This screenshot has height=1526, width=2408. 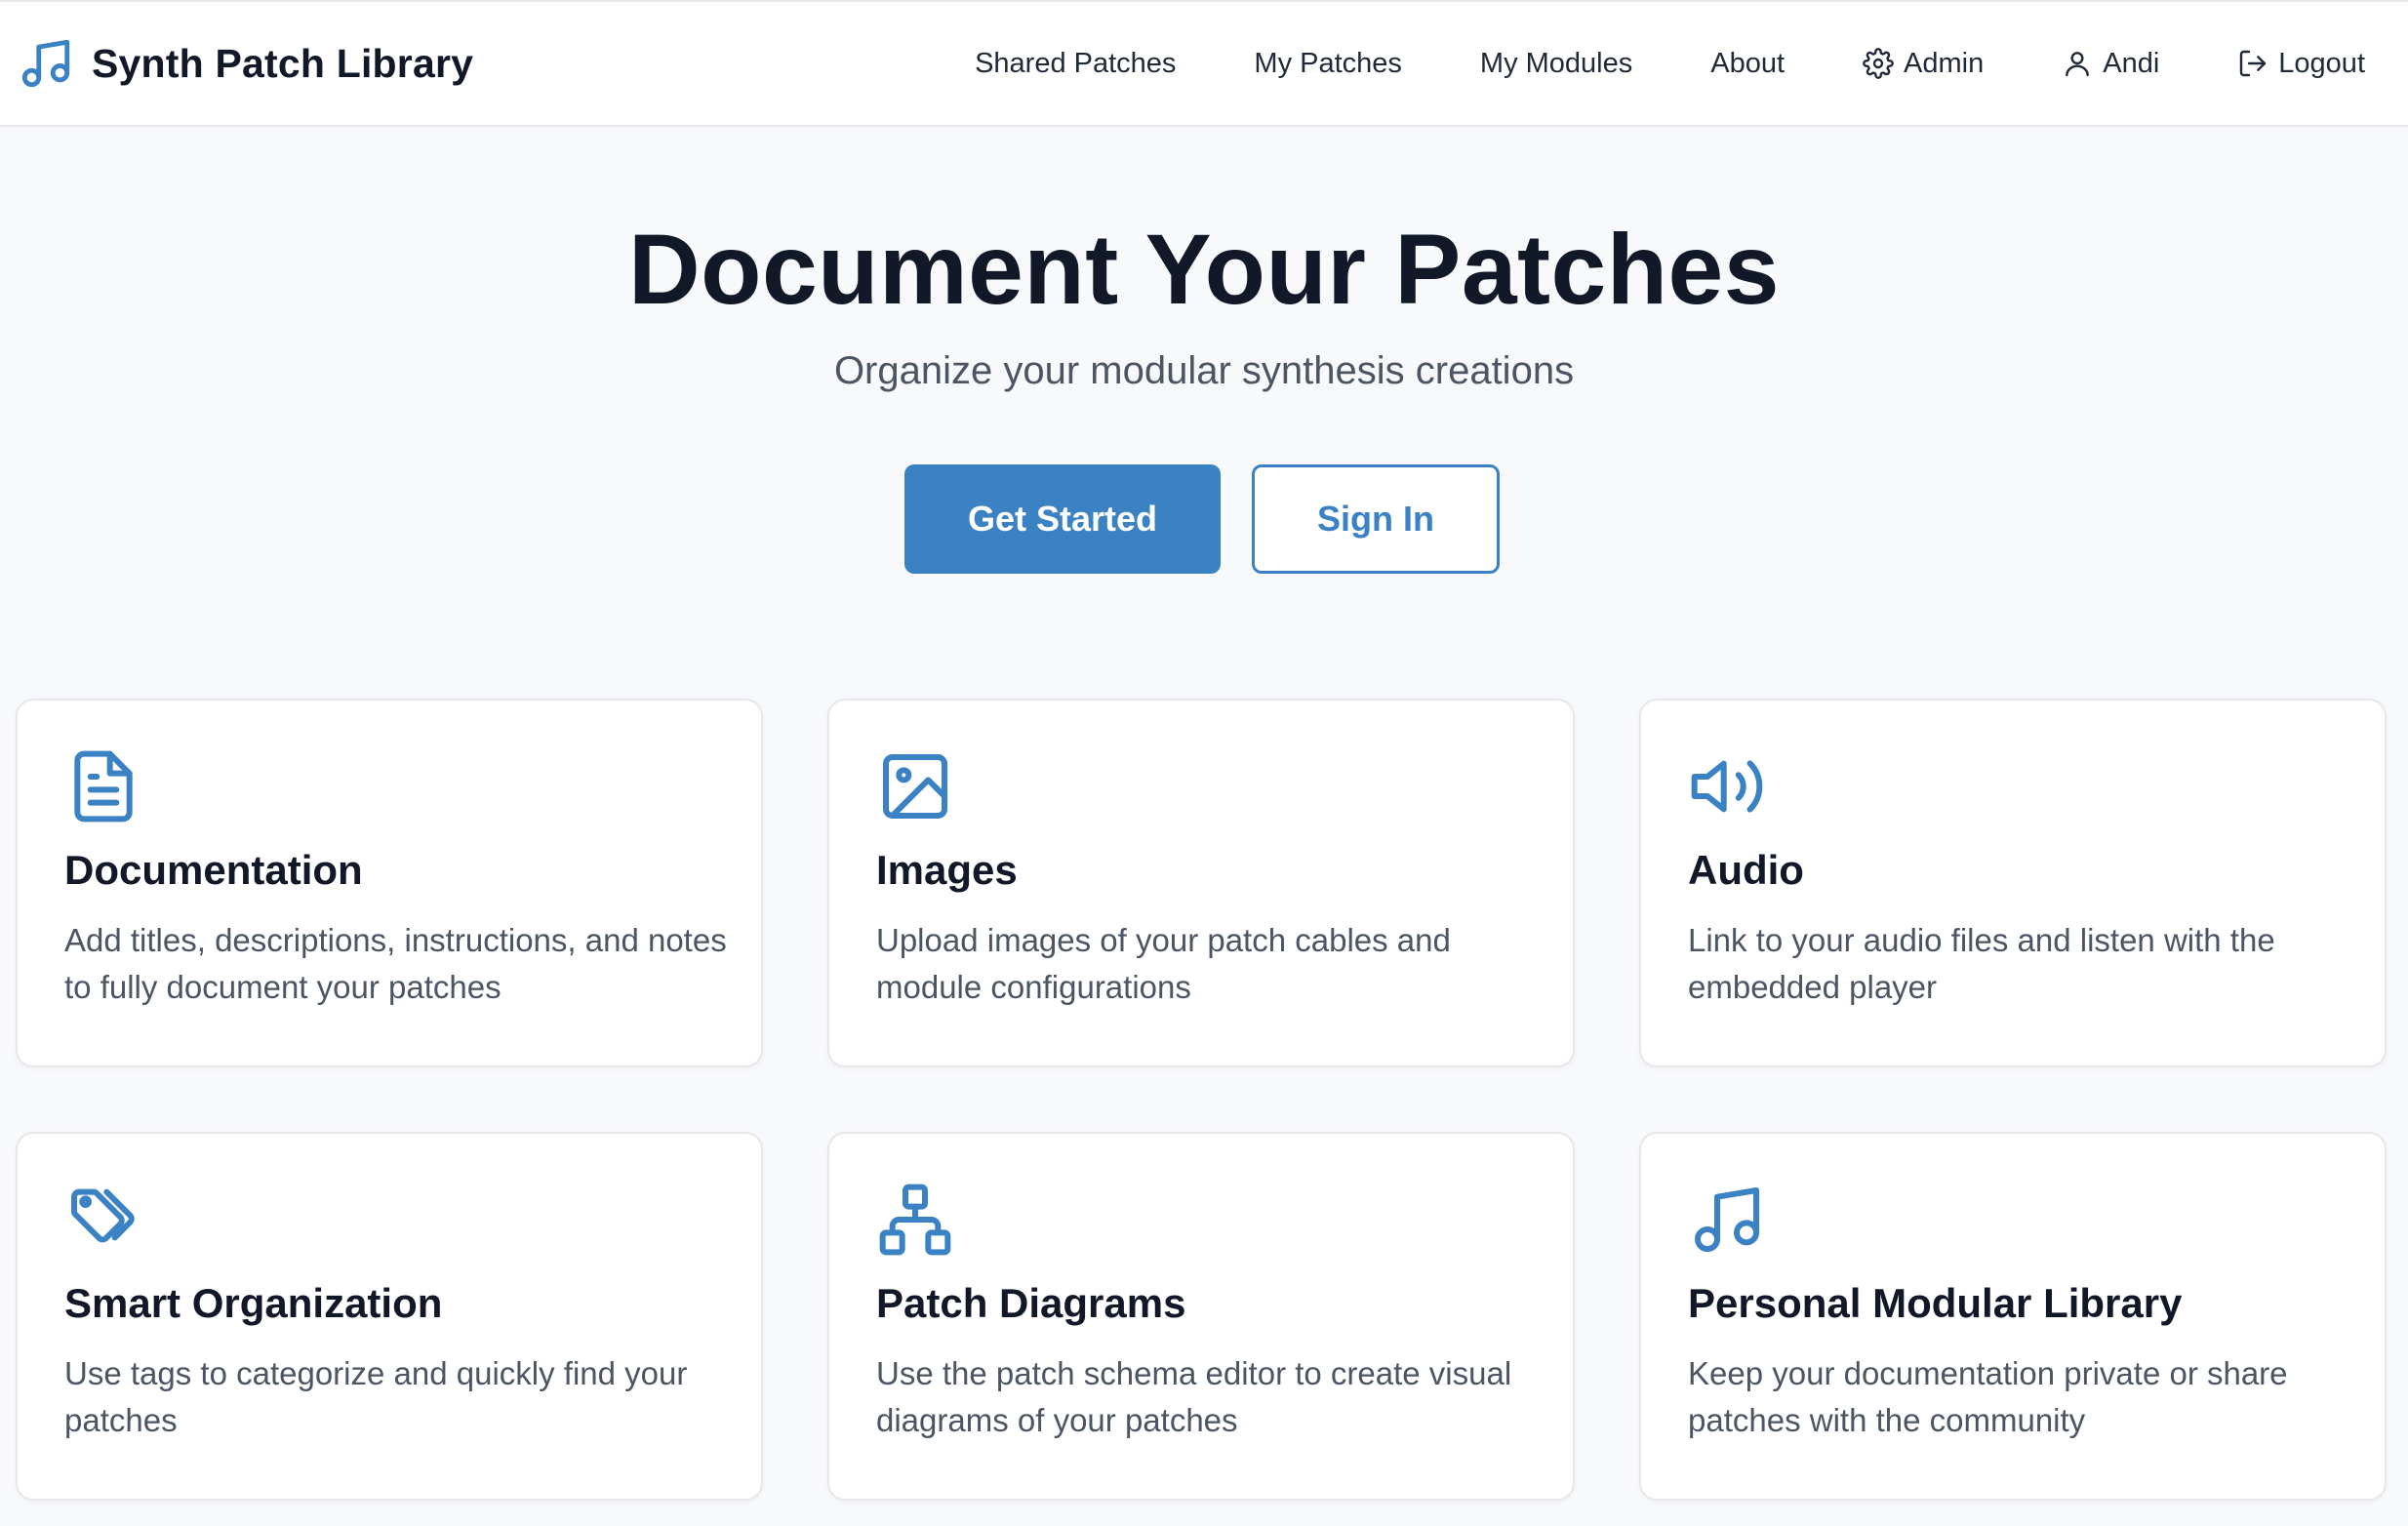 What do you see at coordinates (1376, 519) in the screenshot?
I see `sign-in-button: Sign In` at bounding box center [1376, 519].